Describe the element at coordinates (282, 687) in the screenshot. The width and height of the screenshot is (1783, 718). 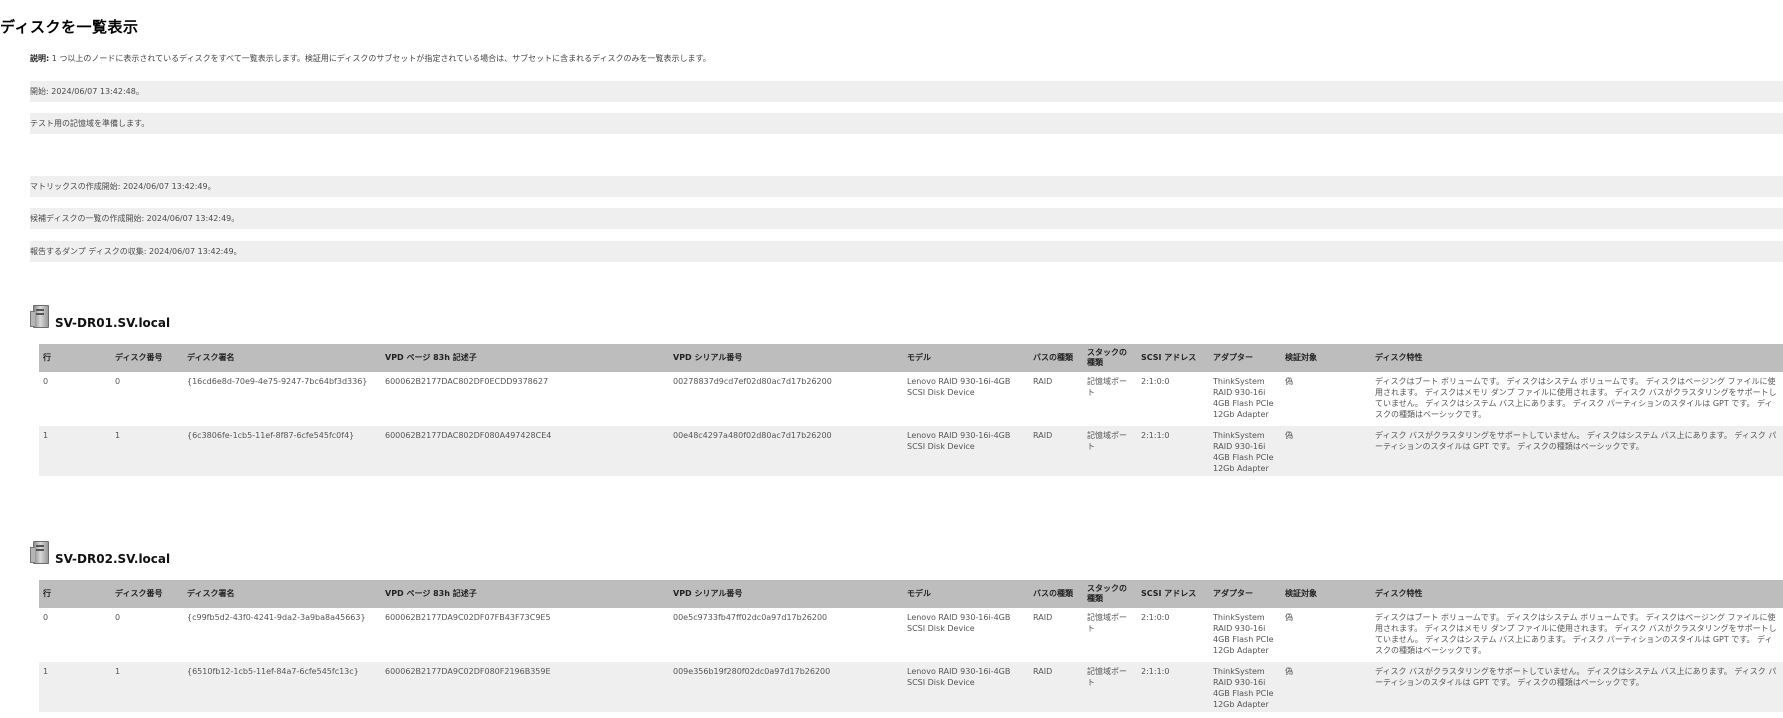
I see `cell-signature: {6510fb12-1cb5-11ef-84a7-6cfe545fc13c}` at that location.